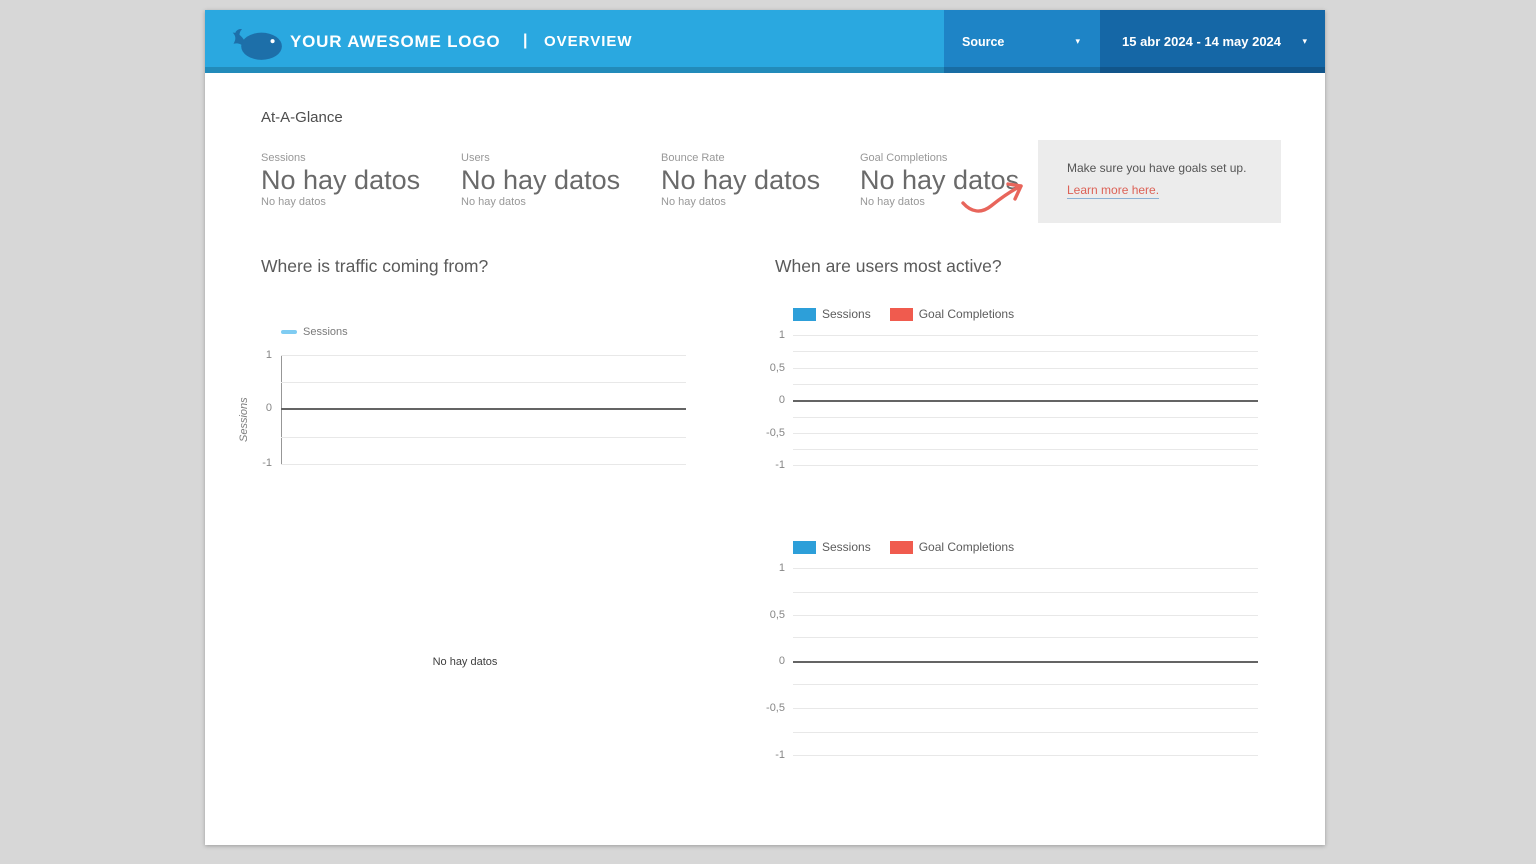 The height and width of the screenshot is (864, 1536). Describe the element at coordinates (375, 266) in the screenshot. I see `traffic-chart-title: Where is traffic coming from?` at that location.